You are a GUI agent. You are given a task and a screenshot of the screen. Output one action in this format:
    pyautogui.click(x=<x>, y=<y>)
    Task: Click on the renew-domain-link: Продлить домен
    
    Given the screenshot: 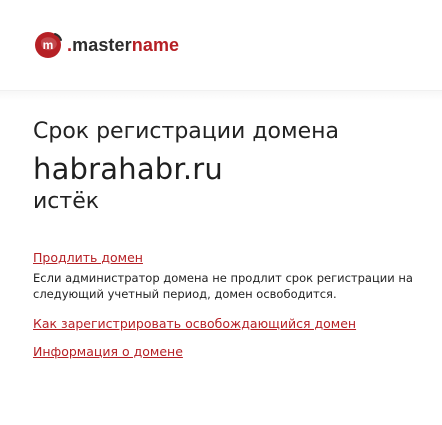 What is the action you would take?
    pyautogui.click(x=88, y=258)
    